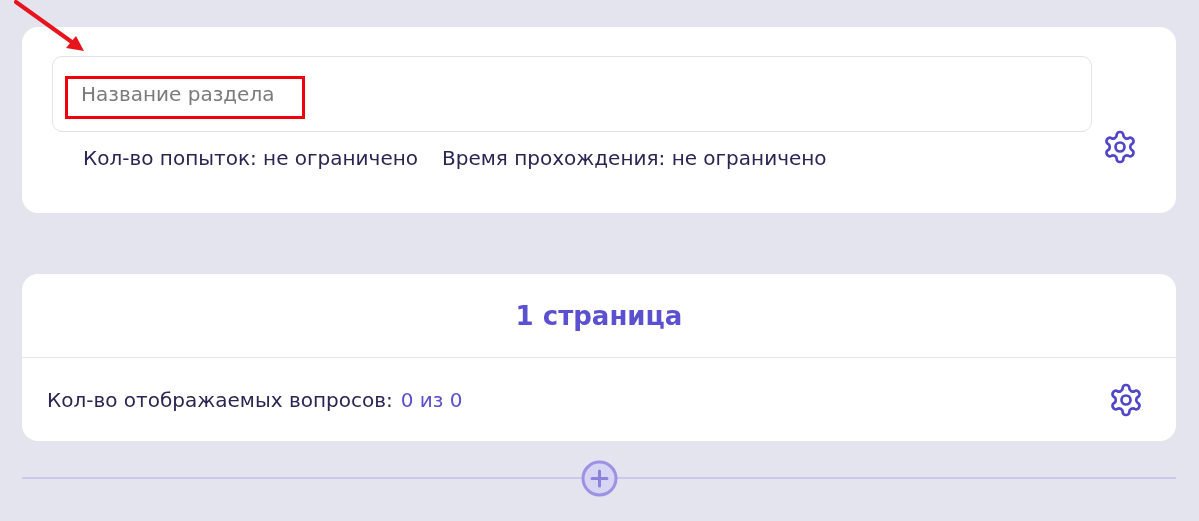 This screenshot has height=521, width=1199. What do you see at coordinates (250, 158) in the screenshot?
I see `limit-text: Кол-во попыток: не ограничено` at bounding box center [250, 158].